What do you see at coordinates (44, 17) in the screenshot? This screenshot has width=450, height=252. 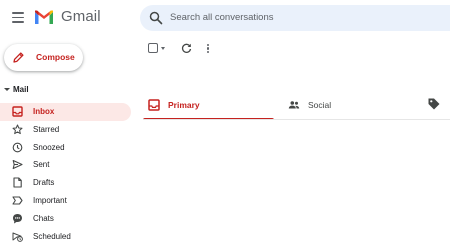 I see `gmail-logo-icon` at bounding box center [44, 17].